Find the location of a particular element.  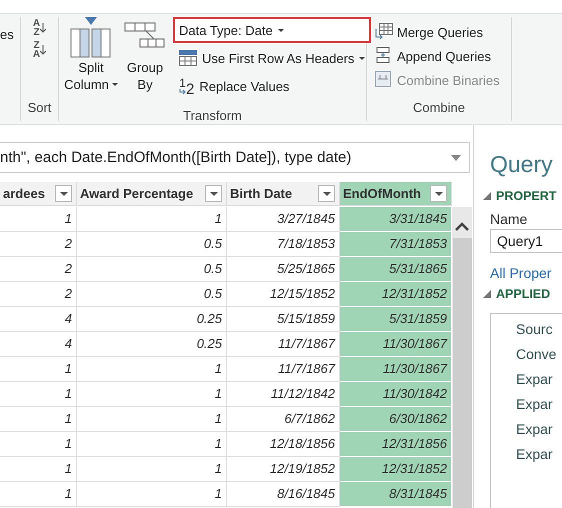

name-field: Query1 is located at coordinates (526, 241).